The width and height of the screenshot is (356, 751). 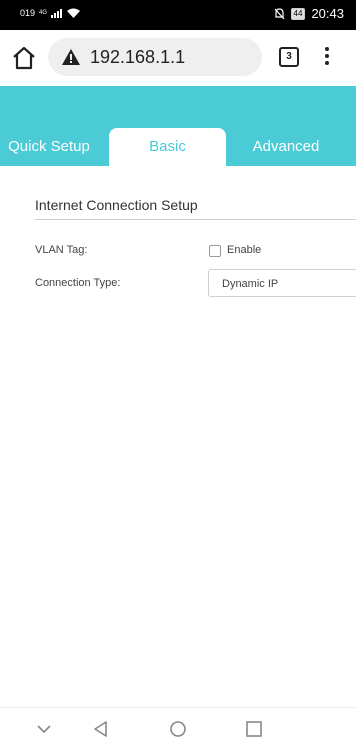 I want to click on back-icon, so click(x=101, y=729).